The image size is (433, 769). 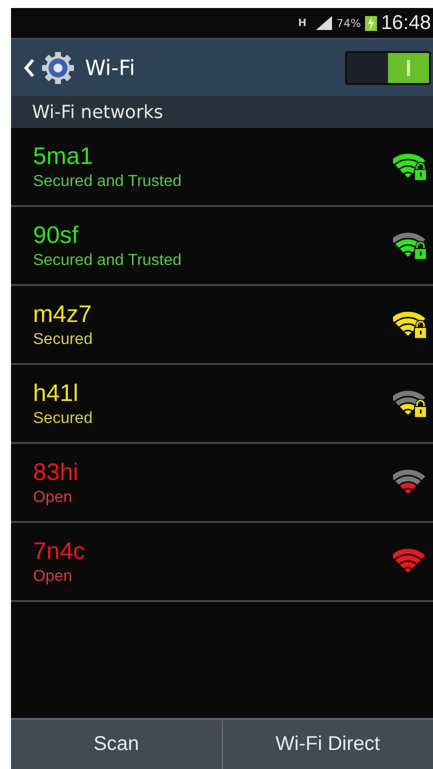 What do you see at coordinates (348, 23) in the screenshot?
I see `battery-percent: 74%` at bounding box center [348, 23].